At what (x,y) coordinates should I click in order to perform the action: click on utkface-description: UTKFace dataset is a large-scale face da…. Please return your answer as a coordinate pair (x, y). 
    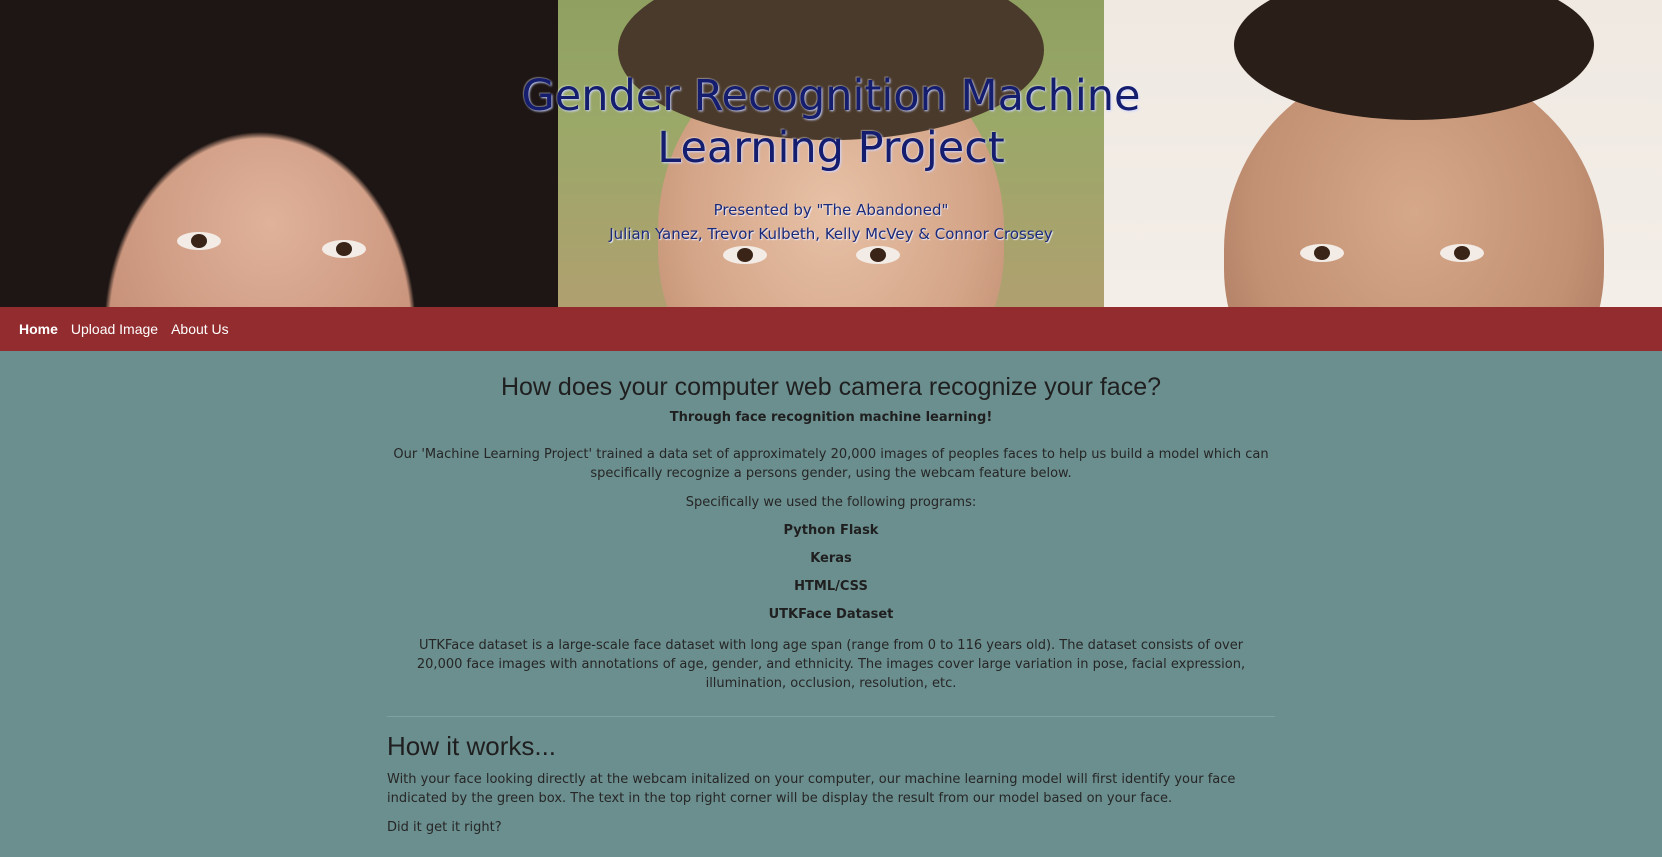
    Looking at the image, I should click on (831, 664).